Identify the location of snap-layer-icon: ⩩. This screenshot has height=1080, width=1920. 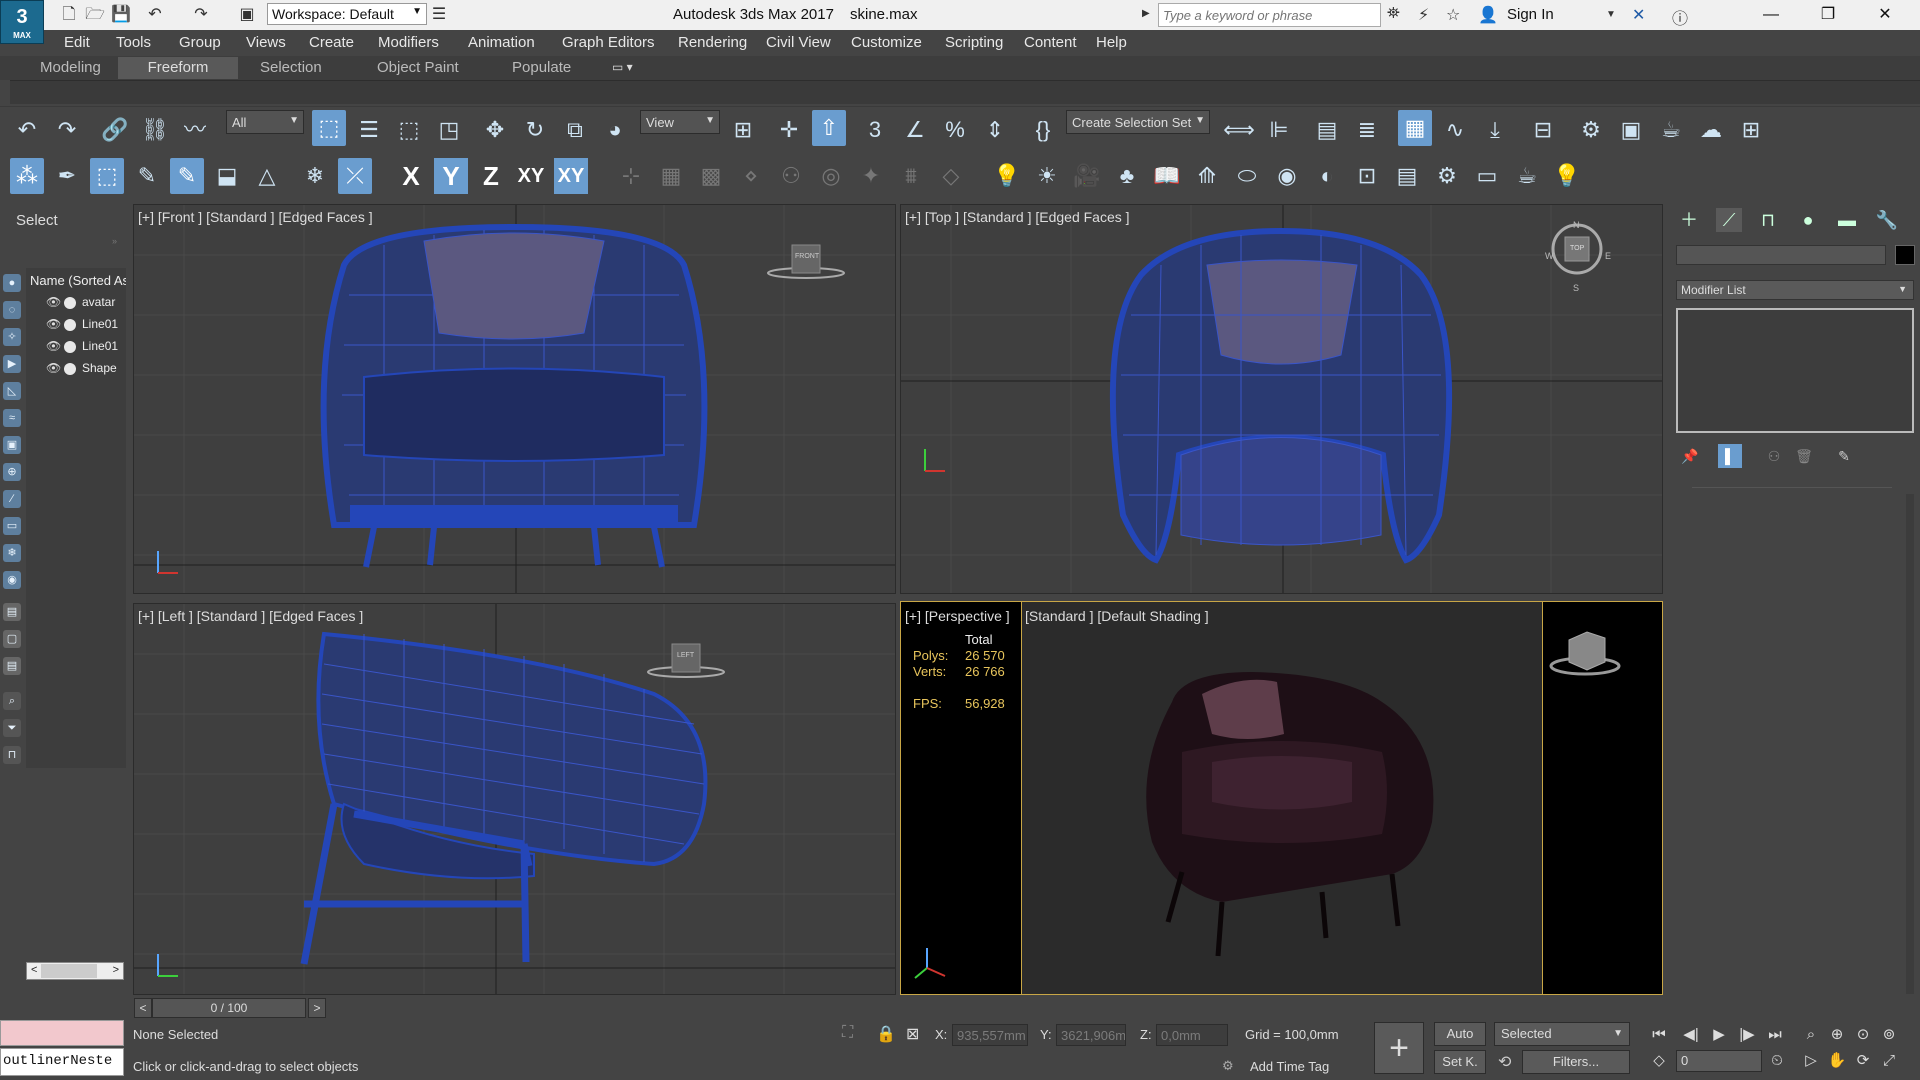
(911, 176).